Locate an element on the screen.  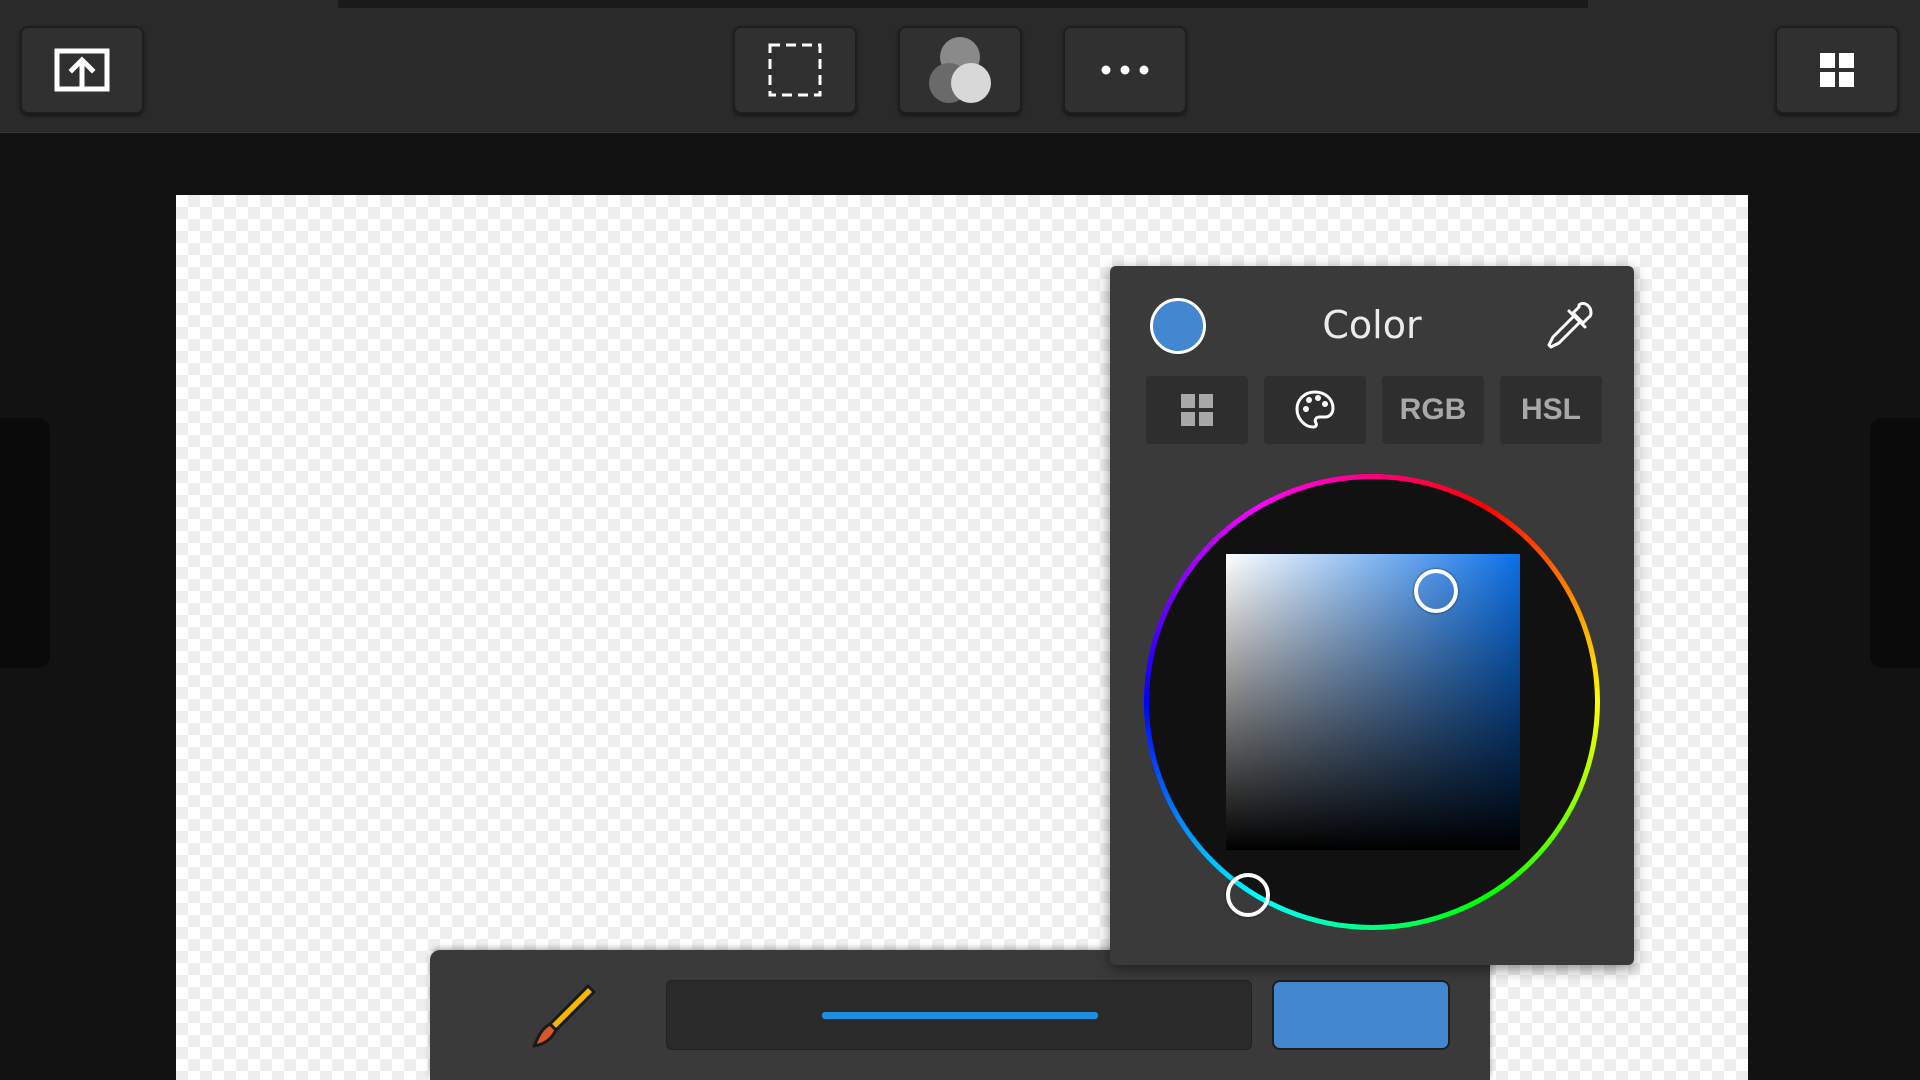
selection-button is located at coordinates (795, 70).